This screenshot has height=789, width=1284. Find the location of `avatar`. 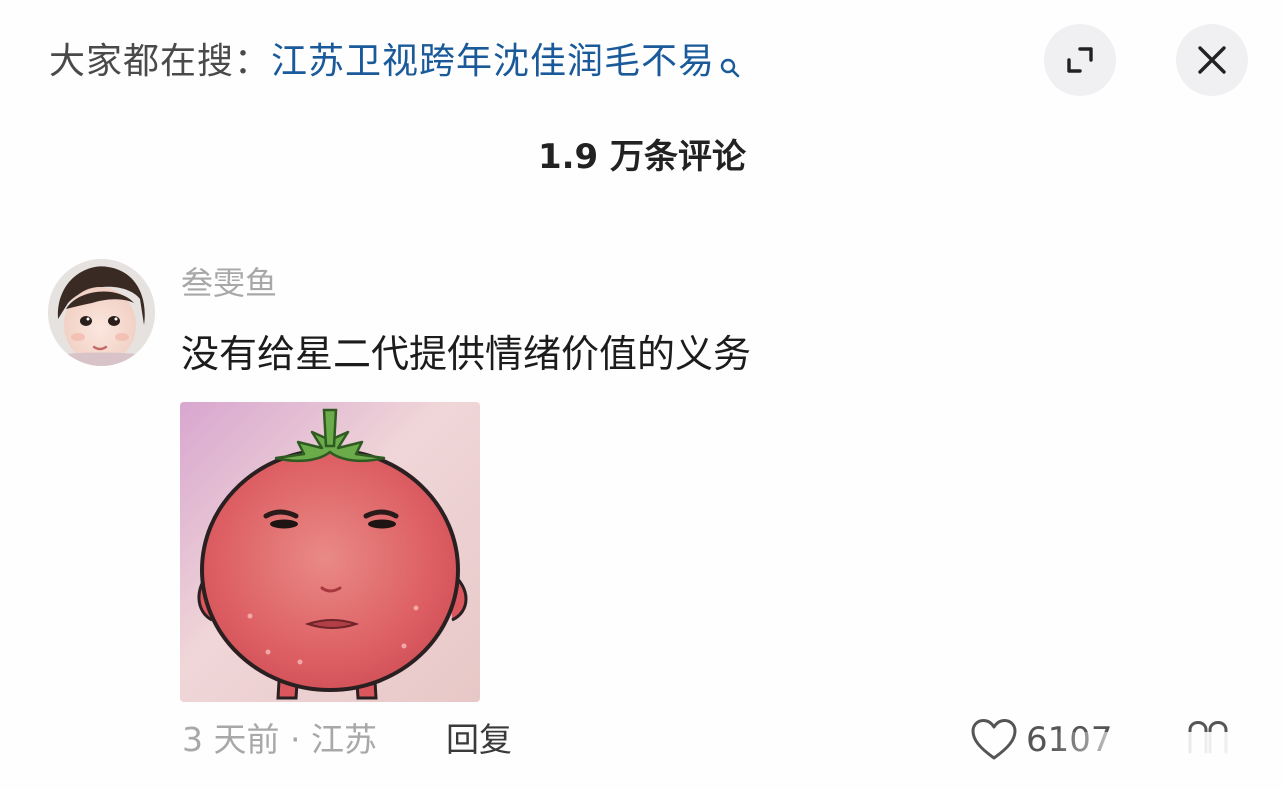

avatar is located at coordinates (101, 312).